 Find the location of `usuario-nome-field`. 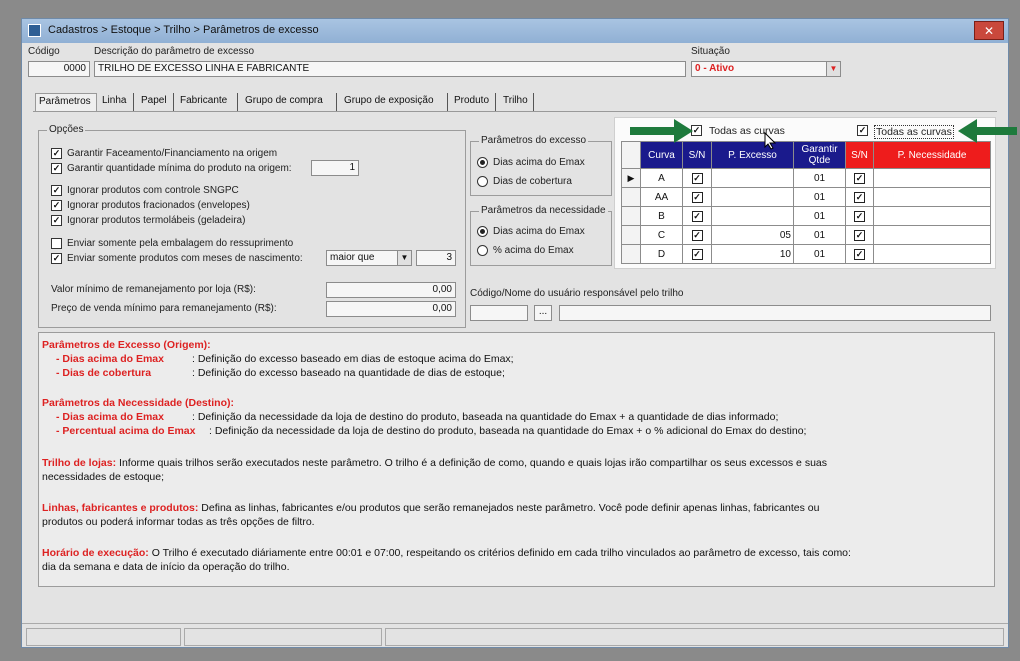

usuario-nome-field is located at coordinates (775, 313).